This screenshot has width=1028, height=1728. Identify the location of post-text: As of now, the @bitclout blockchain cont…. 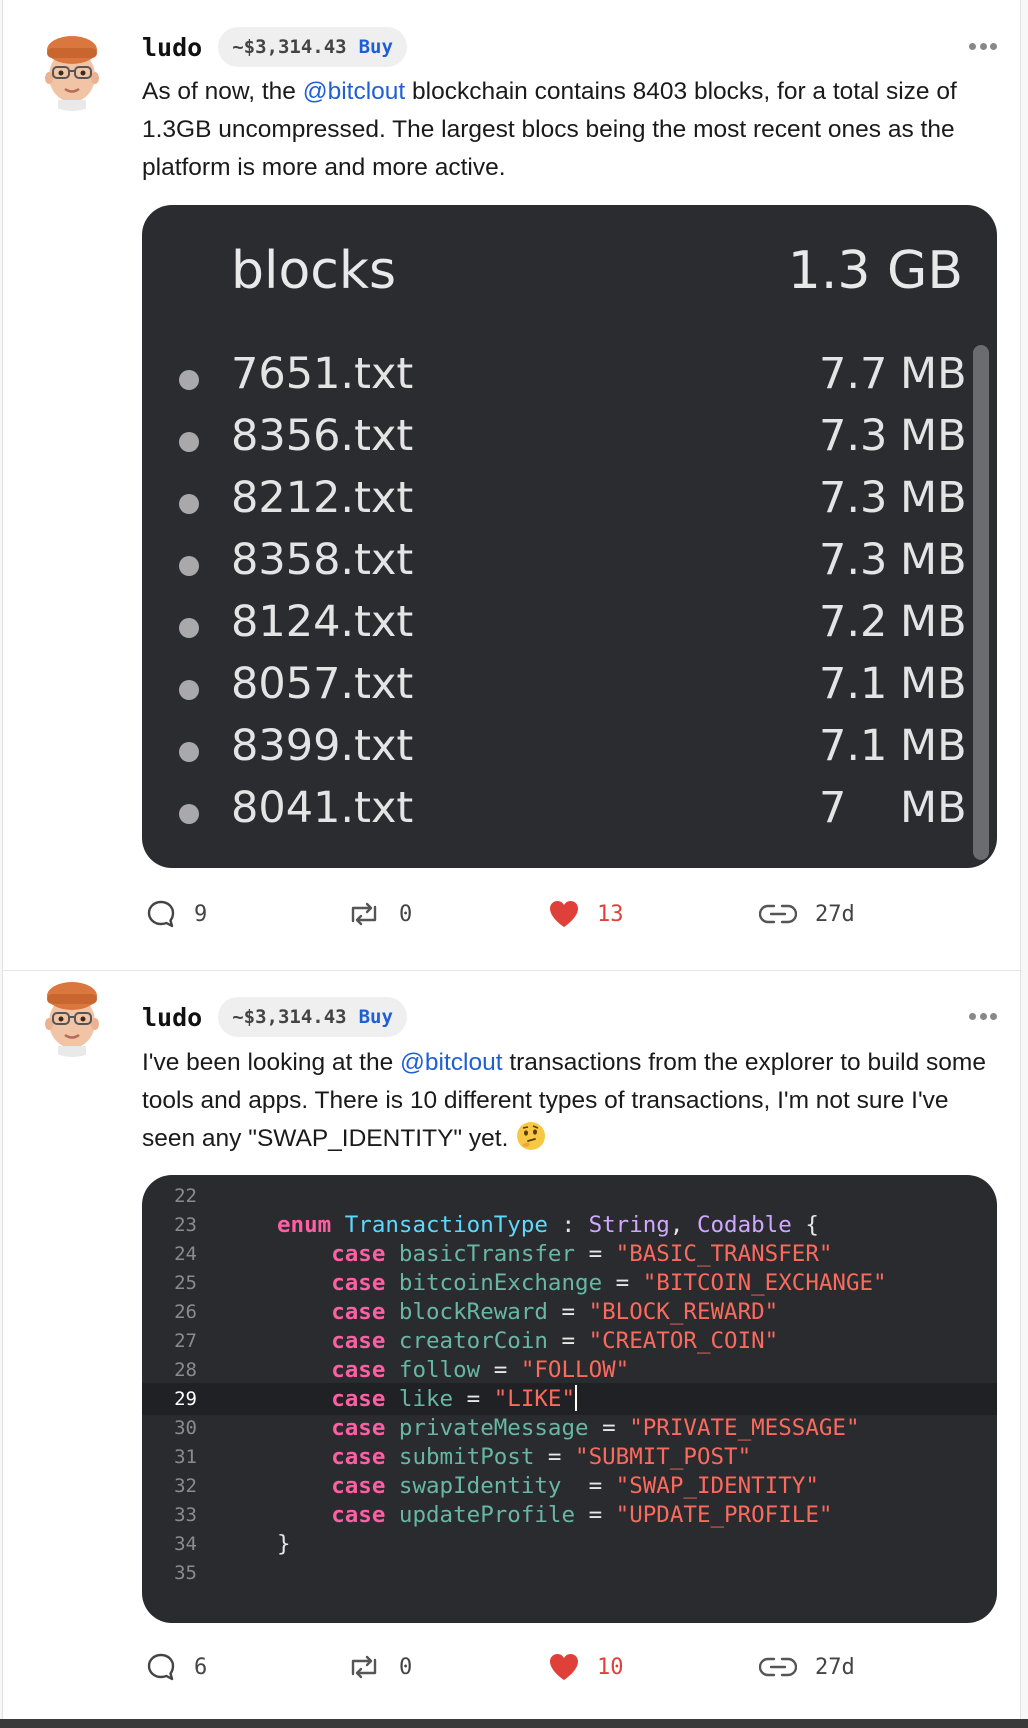
(549, 129).